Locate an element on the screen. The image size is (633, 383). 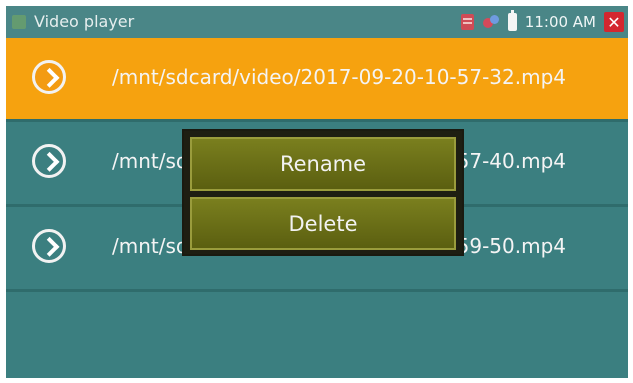
usb-icon is located at coordinates (491, 22).